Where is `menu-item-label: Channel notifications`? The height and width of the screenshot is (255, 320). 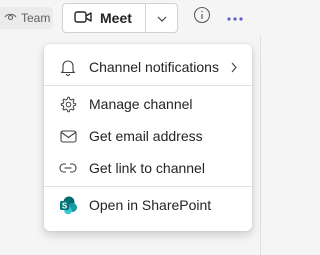
menu-item-label: Channel notifications is located at coordinates (154, 67).